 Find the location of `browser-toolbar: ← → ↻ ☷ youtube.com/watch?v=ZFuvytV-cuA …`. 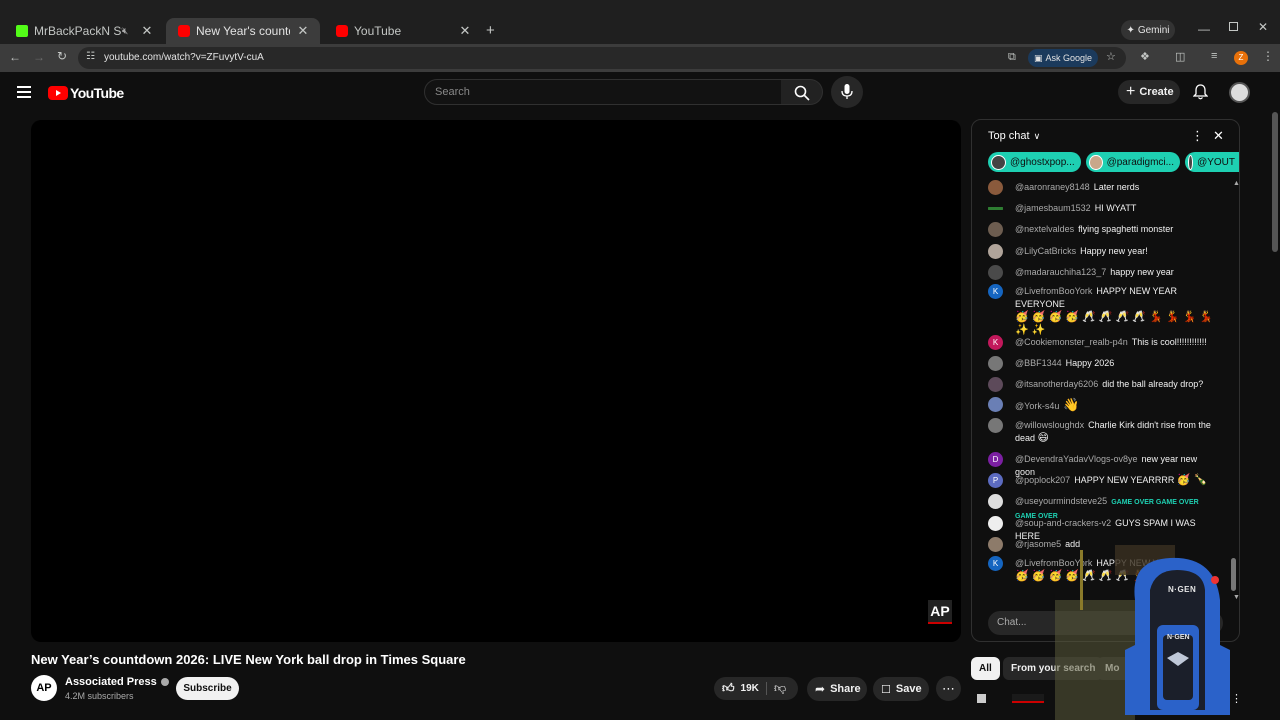

browser-toolbar: ← → ↻ ☷ youtube.com/watch?v=ZFuvytV-cuA … is located at coordinates (640, 58).